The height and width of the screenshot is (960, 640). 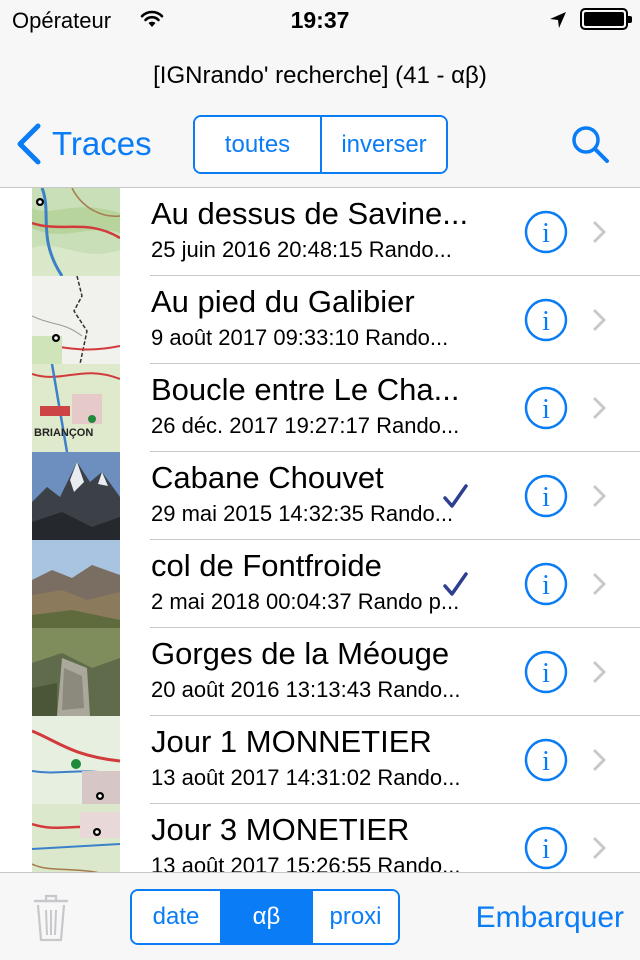 I want to click on chevron-left-icon, so click(x=29, y=144).